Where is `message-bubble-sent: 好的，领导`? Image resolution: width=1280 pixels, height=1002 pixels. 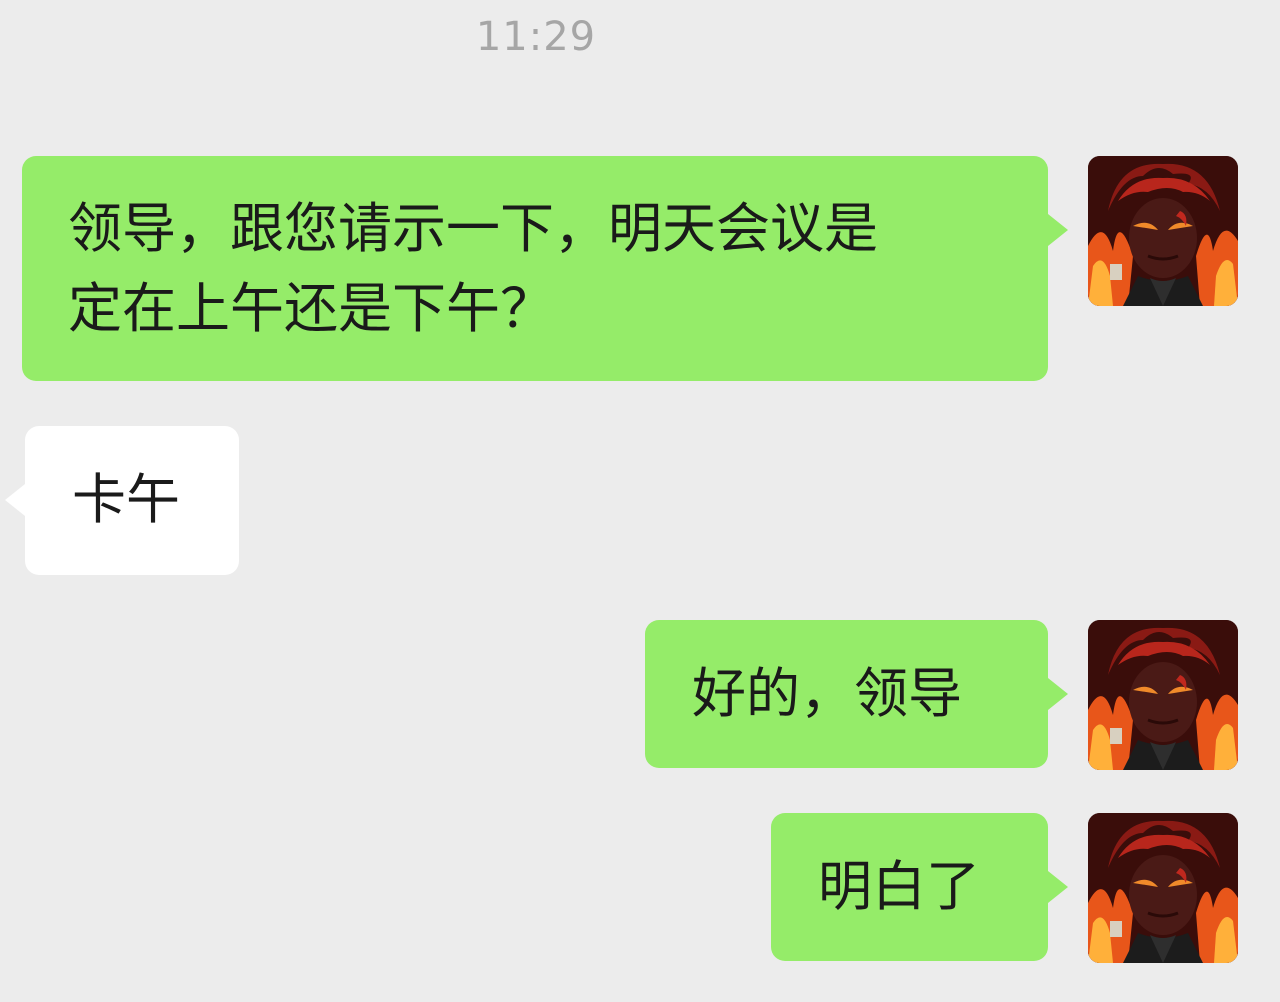 message-bubble-sent: 好的，领导 is located at coordinates (856, 694).